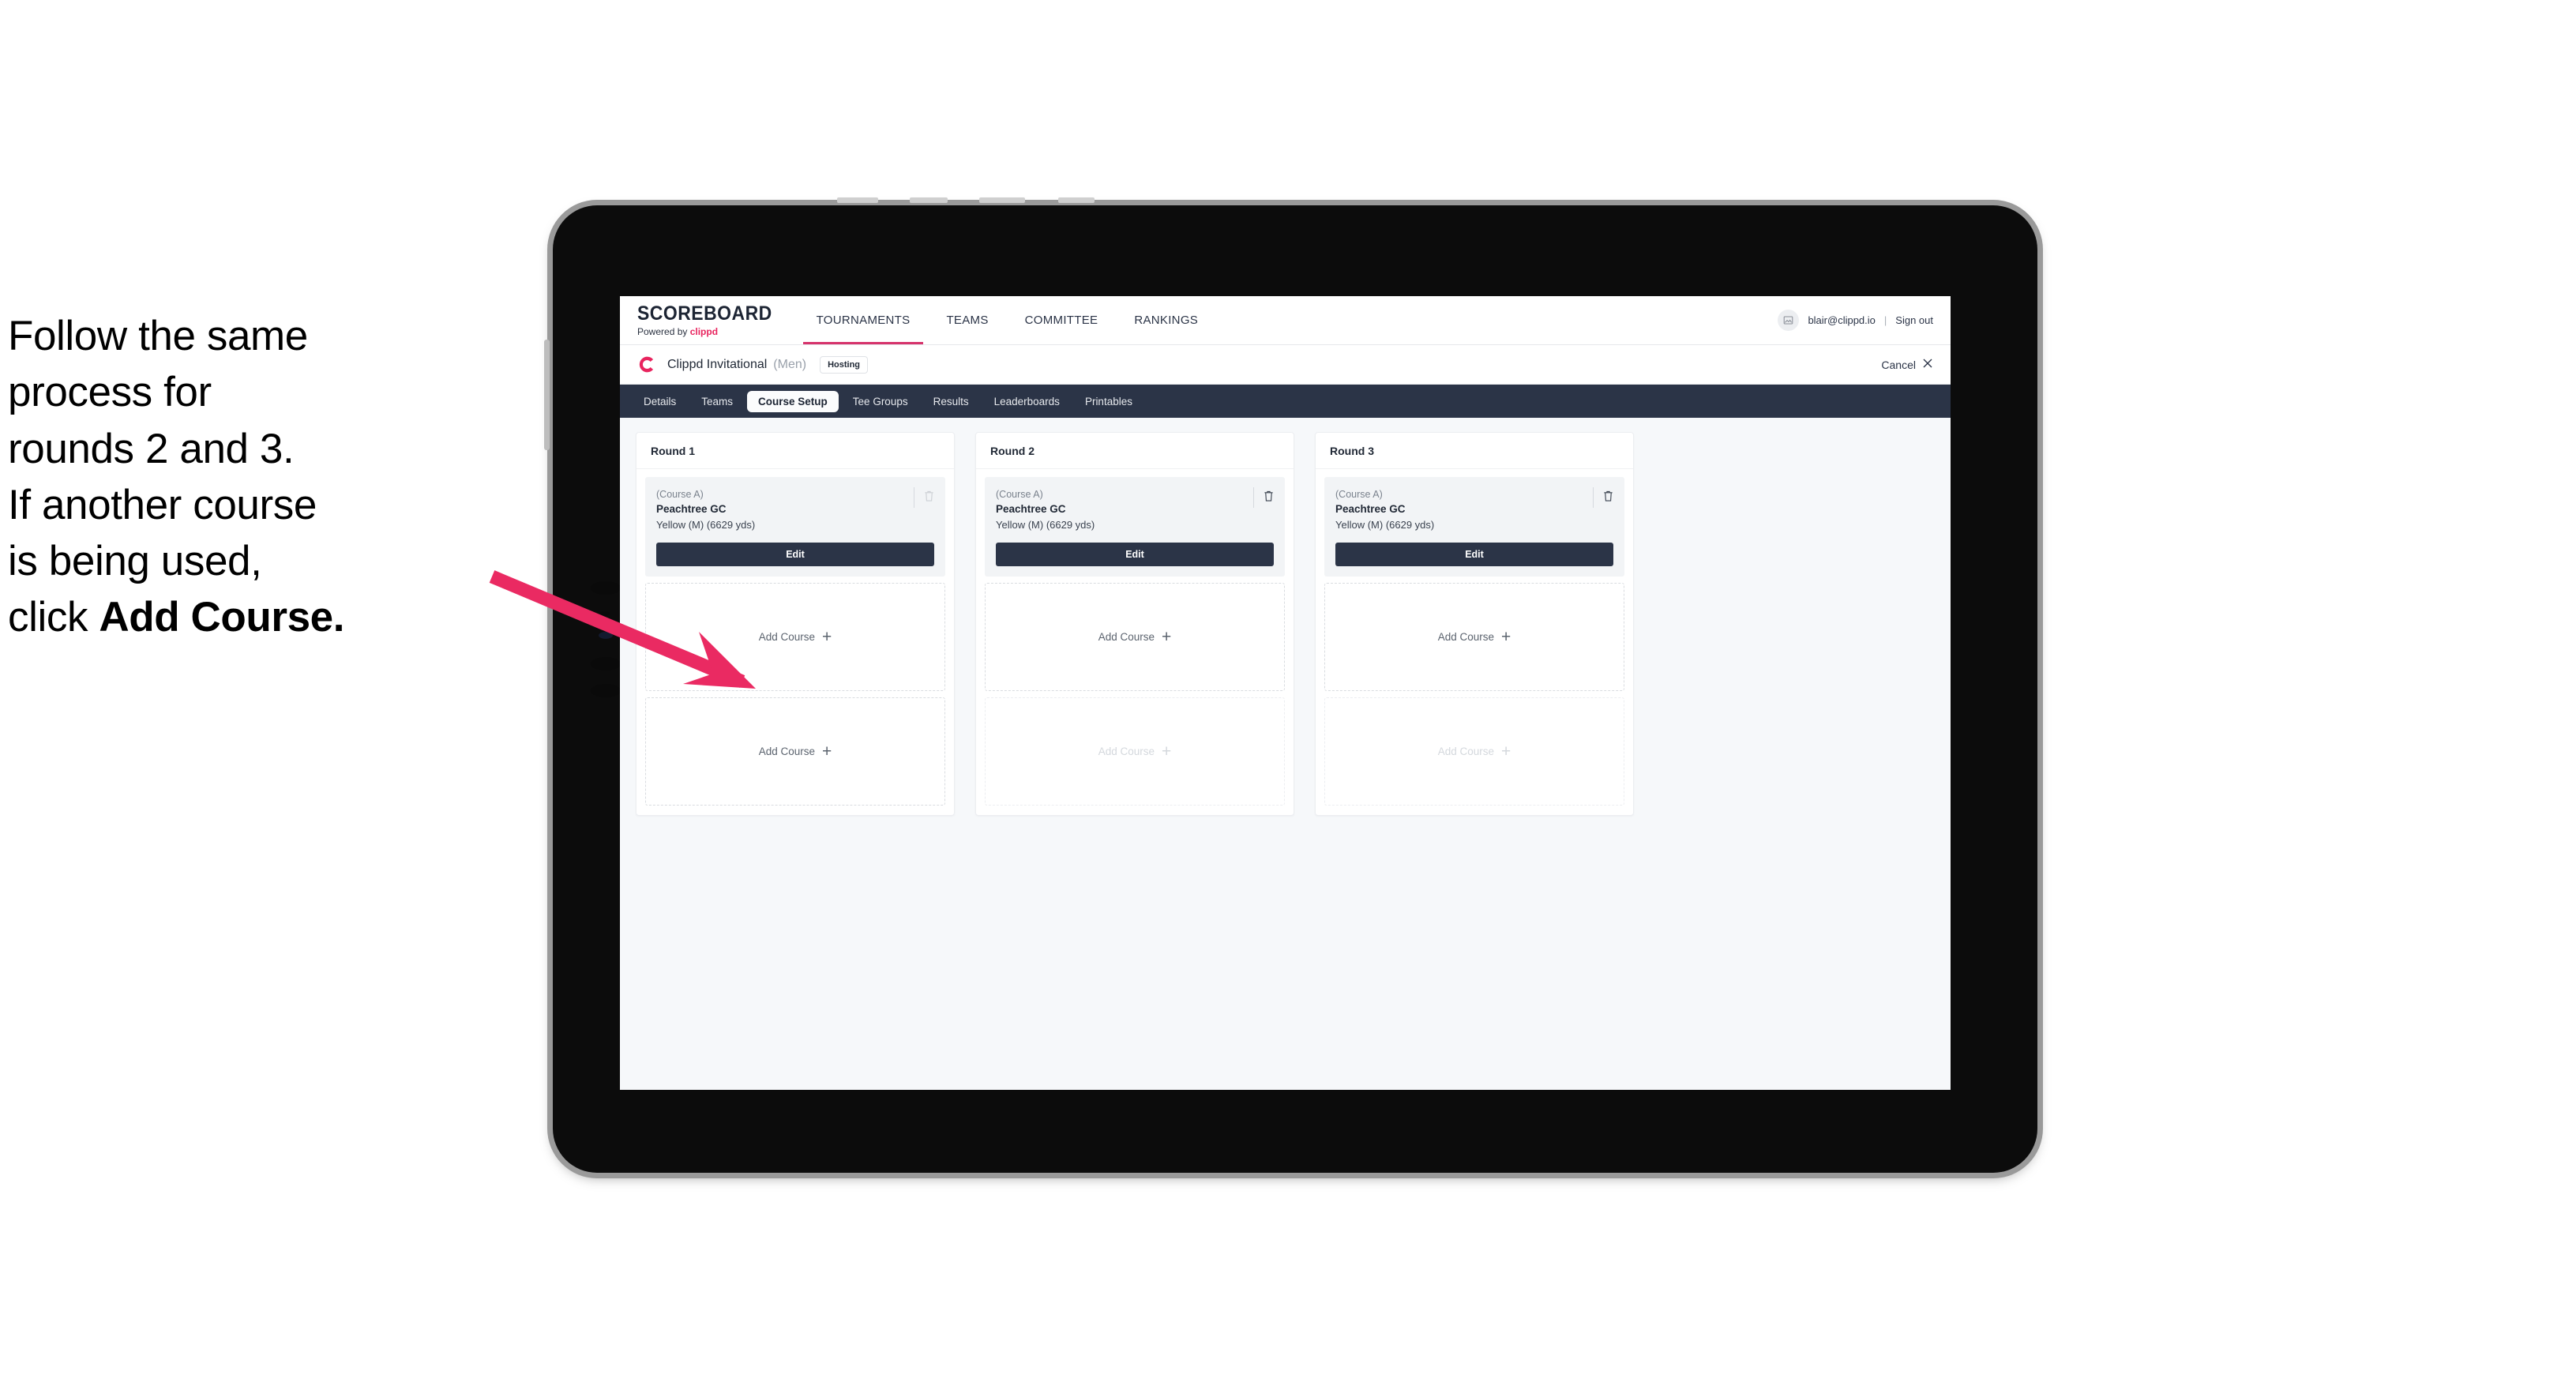  I want to click on cancel-button: Cancel, so click(1907, 364).